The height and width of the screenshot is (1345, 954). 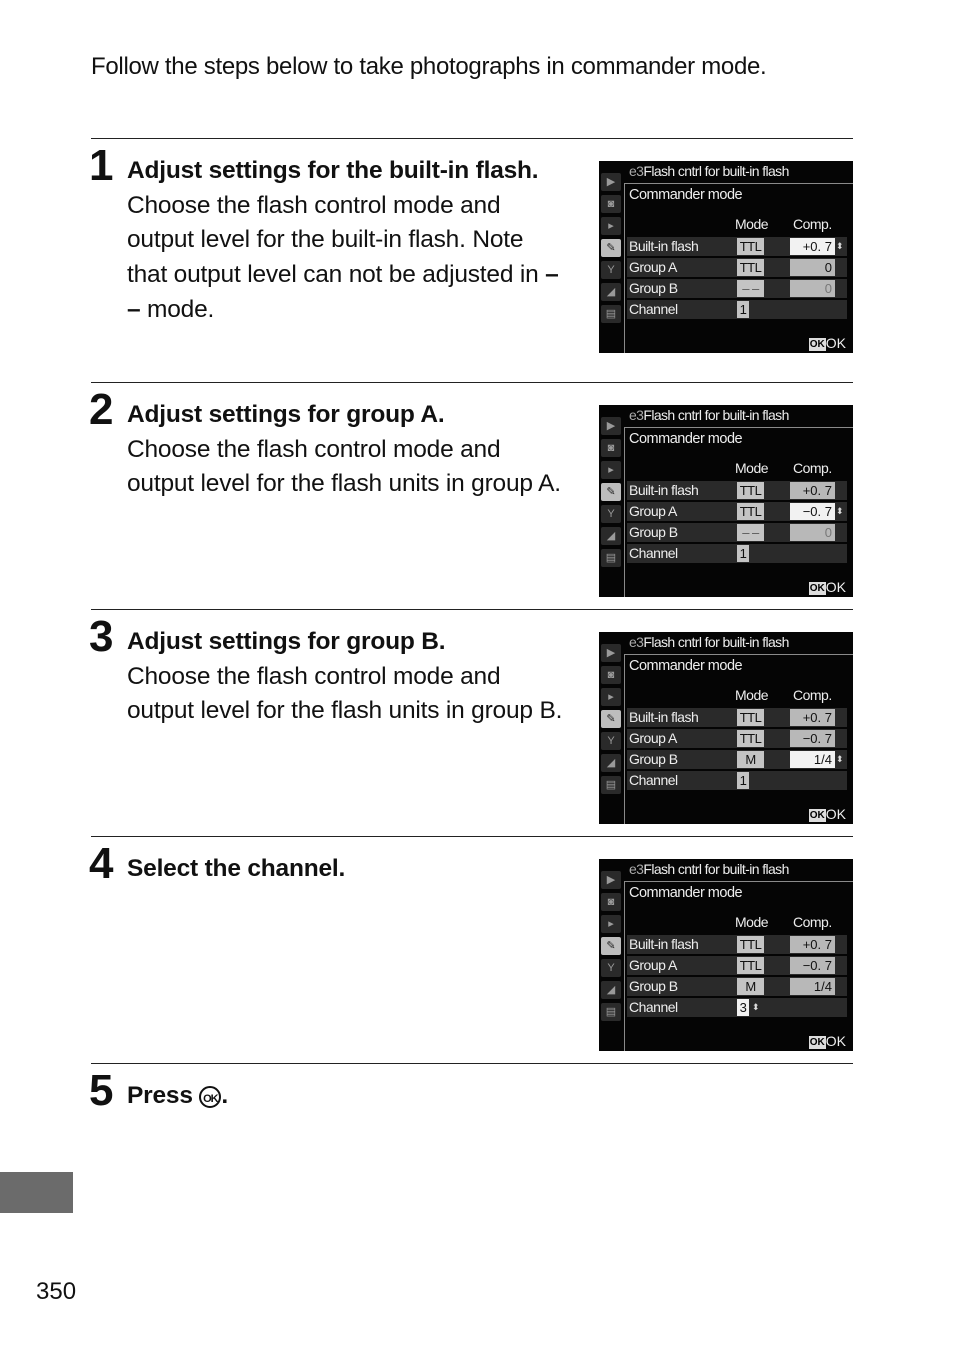 I want to click on playback-icon: ▶, so click(x=611, y=182).